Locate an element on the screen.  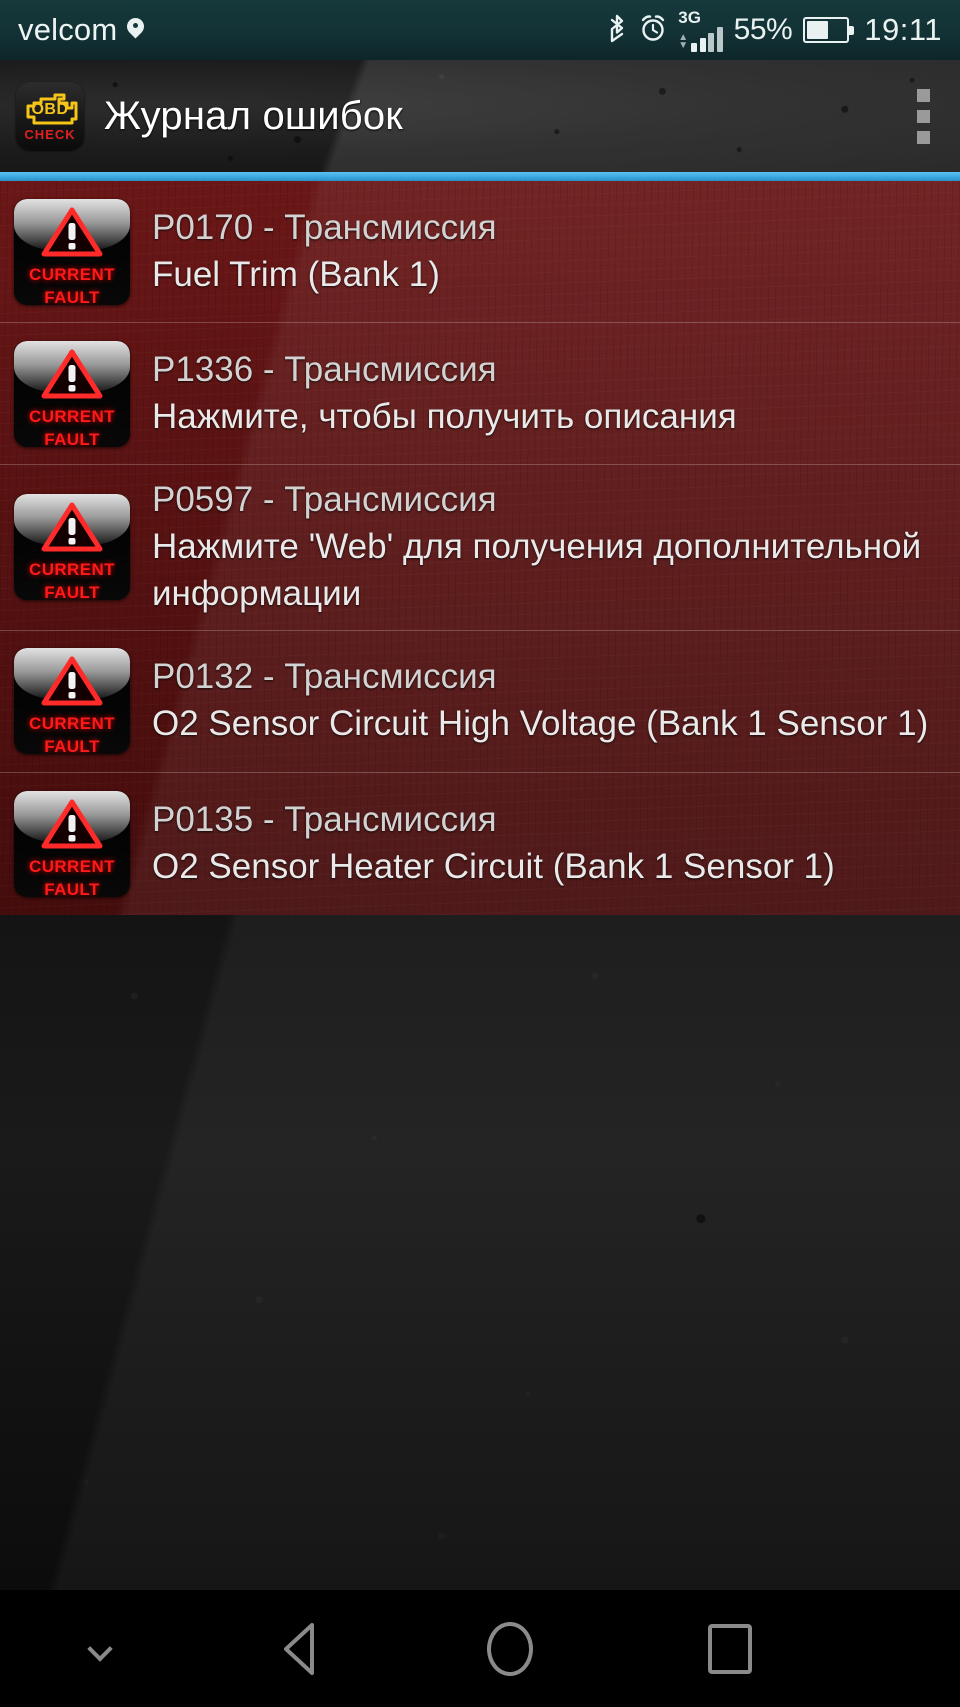
page-title: Журнал ошибок is located at coordinates (254, 115).